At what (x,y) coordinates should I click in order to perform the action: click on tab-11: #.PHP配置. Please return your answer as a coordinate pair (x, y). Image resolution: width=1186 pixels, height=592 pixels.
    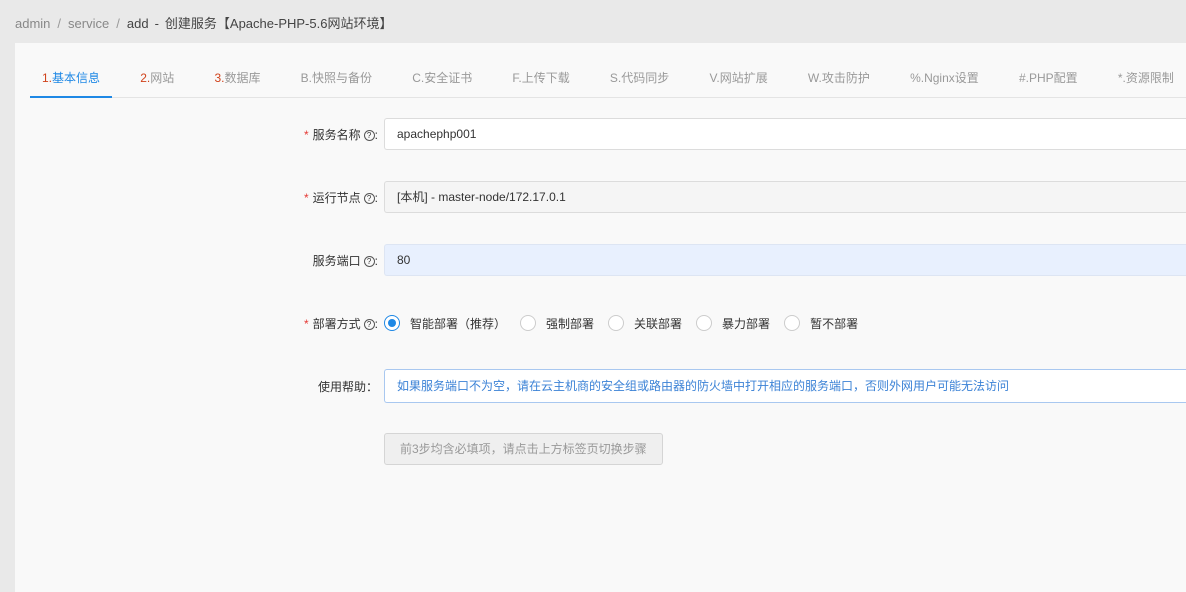
    Looking at the image, I should click on (1048, 77).